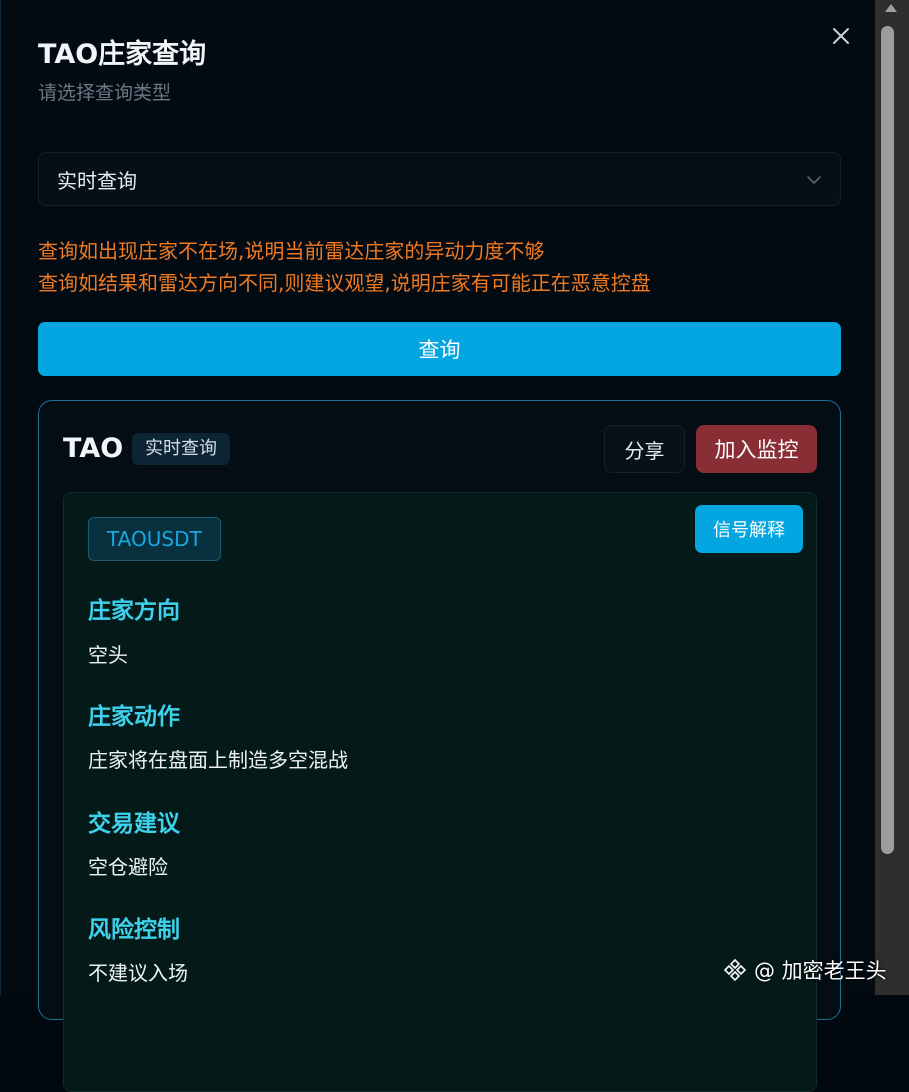  I want to click on scrollbar, so click(892, 497).